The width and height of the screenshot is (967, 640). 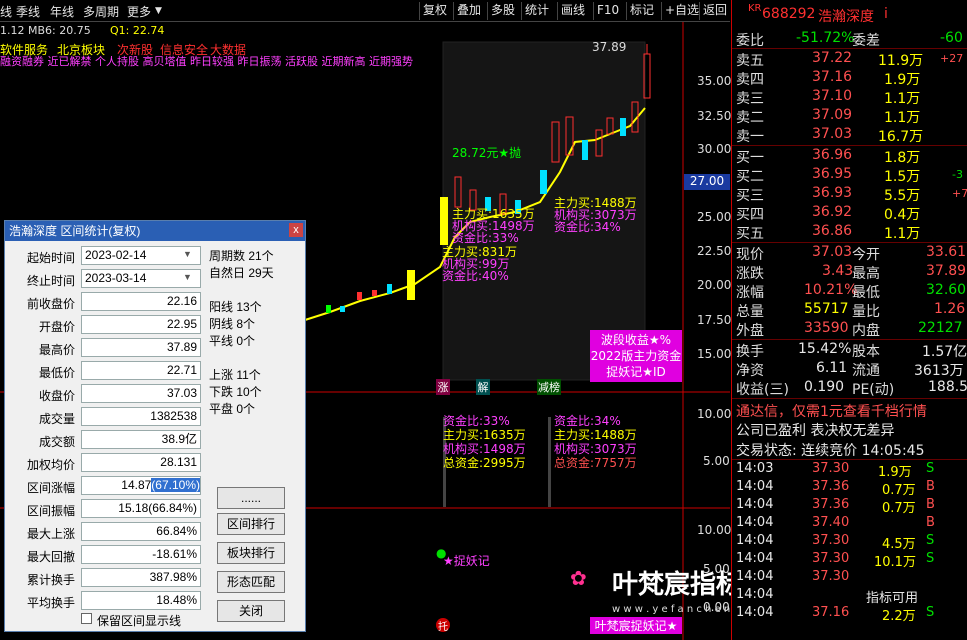 What do you see at coordinates (838, 271) in the screenshot?
I see `stat-value: 3.43` at bounding box center [838, 271].